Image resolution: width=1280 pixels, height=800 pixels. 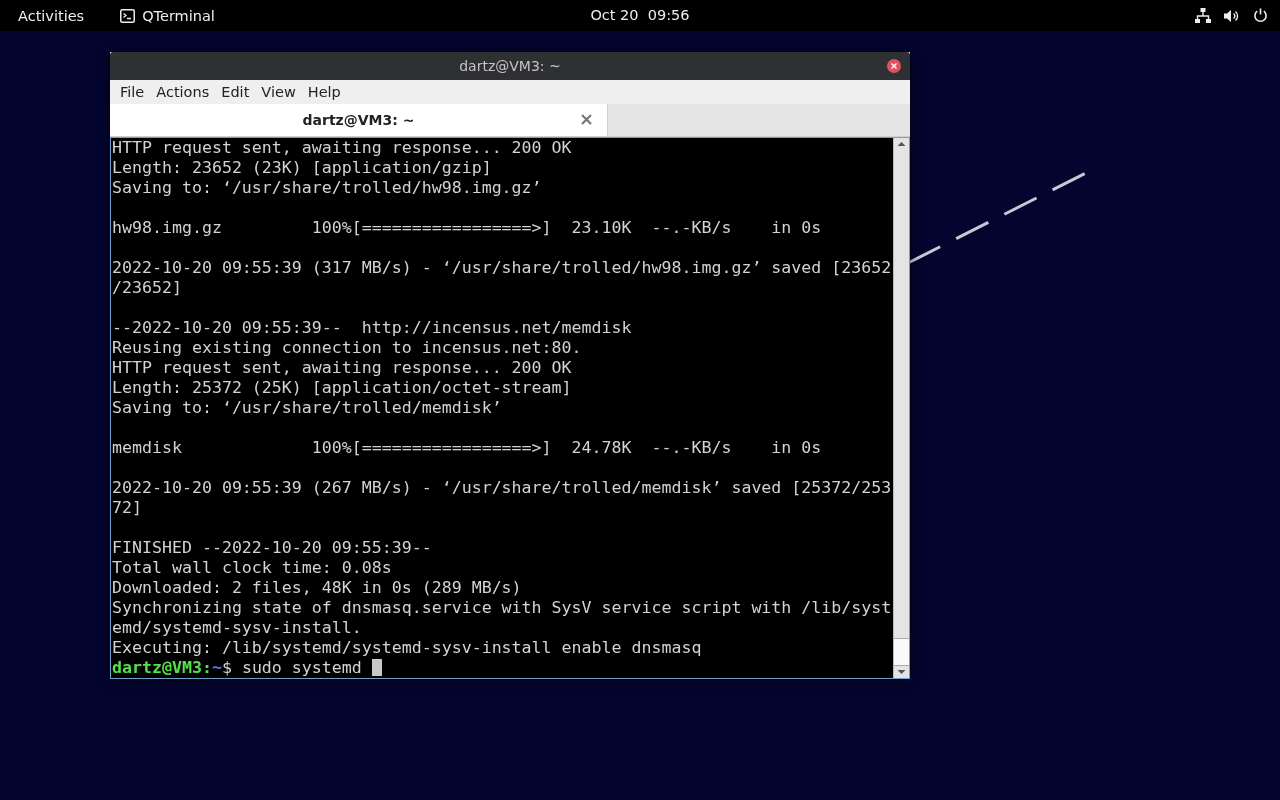 I want to click on menu-item: File, so click(x=132, y=92).